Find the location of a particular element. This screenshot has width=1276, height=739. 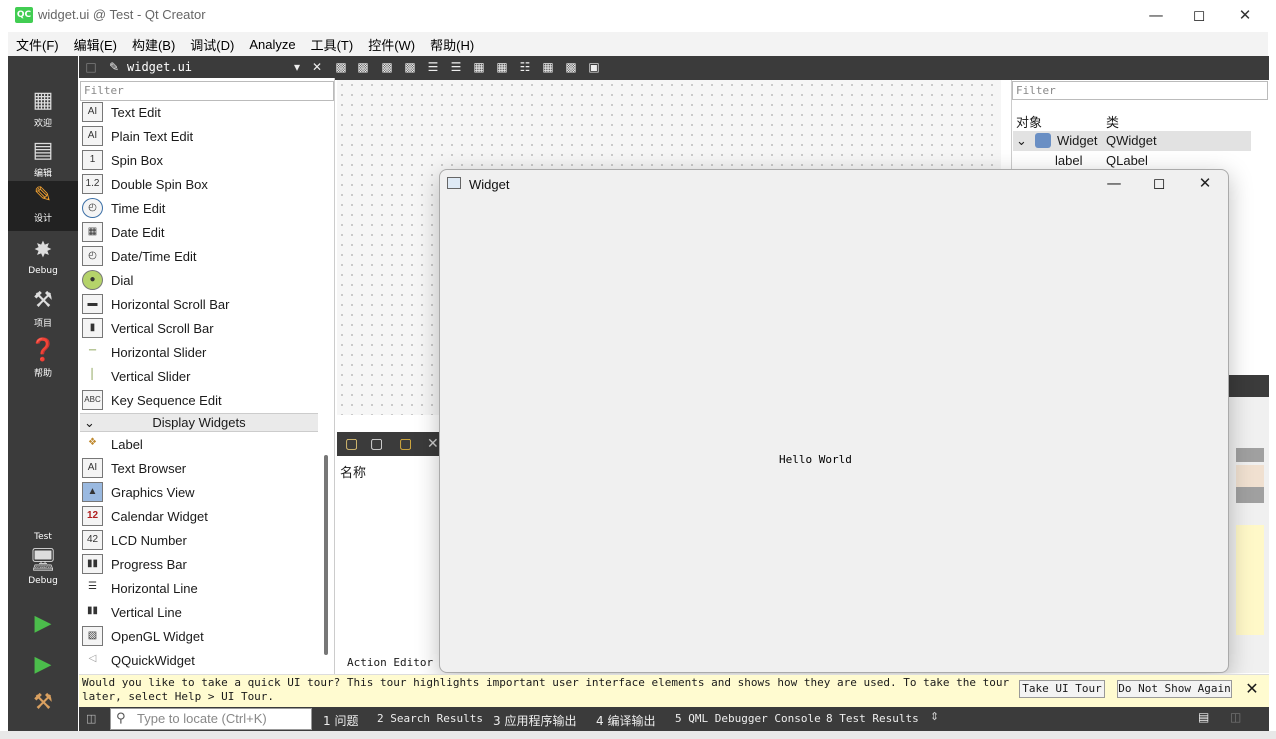

adjust-size-icon: ▣ is located at coordinates (594, 67).